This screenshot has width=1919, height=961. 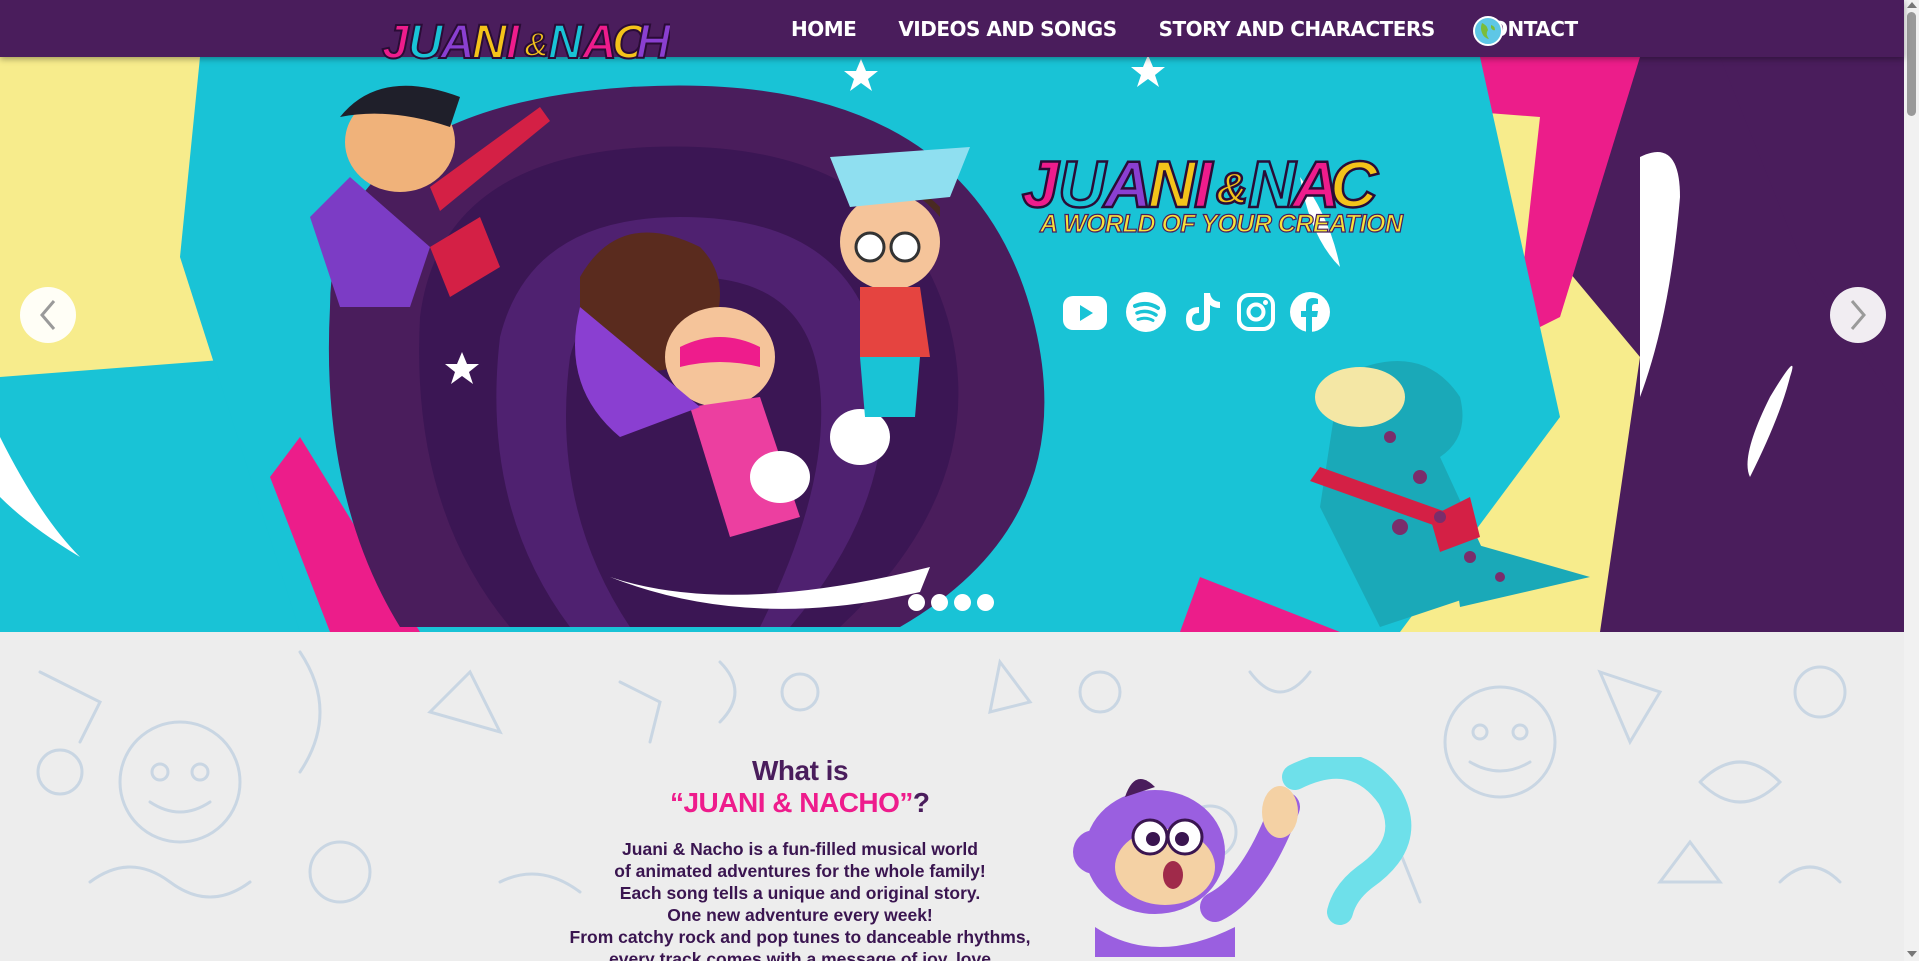 What do you see at coordinates (513, 42) in the screenshot?
I see `svg-text: I` at bounding box center [513, 42].